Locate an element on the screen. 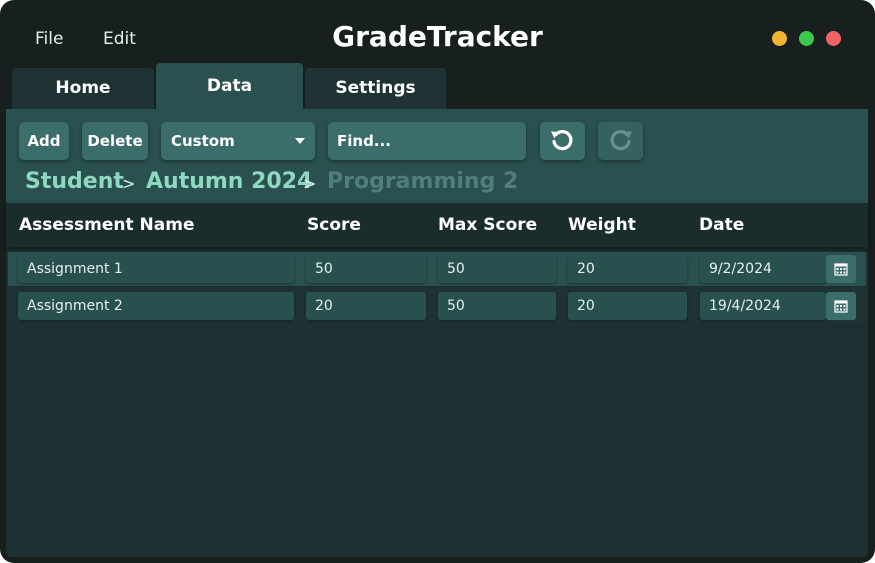  undo-button is located at coordinates (562, 141).